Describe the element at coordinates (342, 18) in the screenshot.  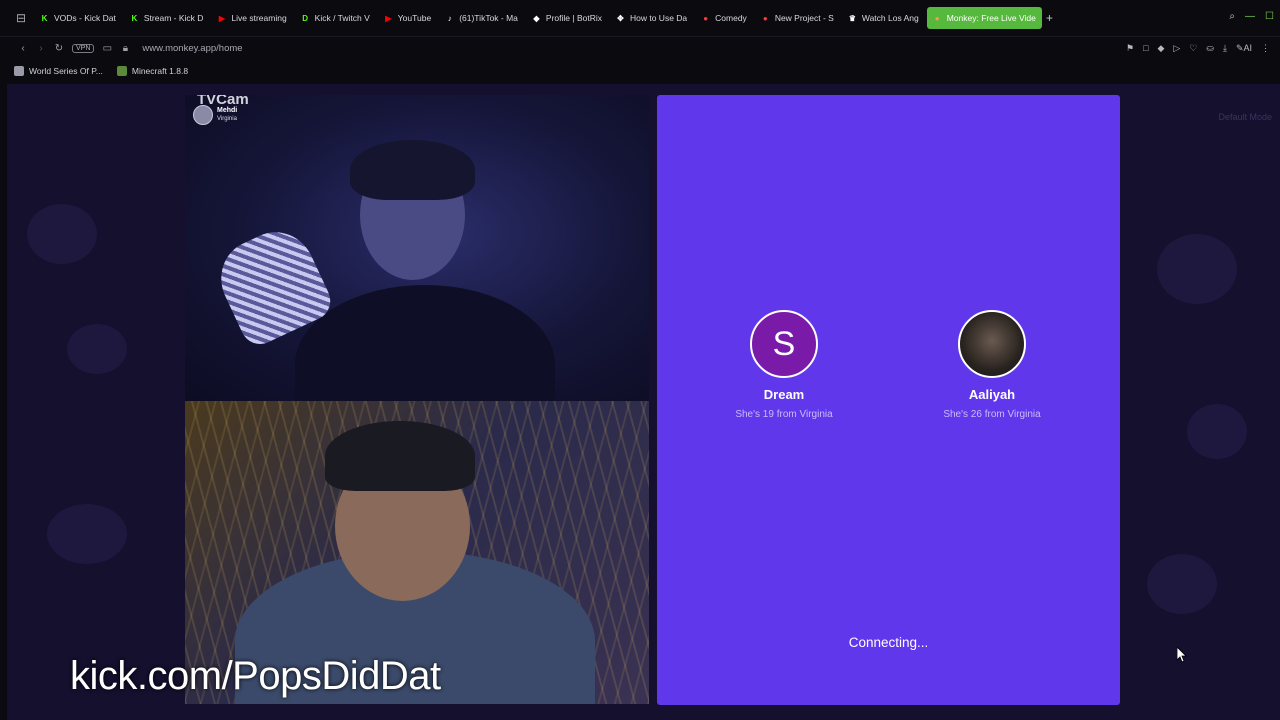
I see `tab-label: Kick / Twitch V` at that location.